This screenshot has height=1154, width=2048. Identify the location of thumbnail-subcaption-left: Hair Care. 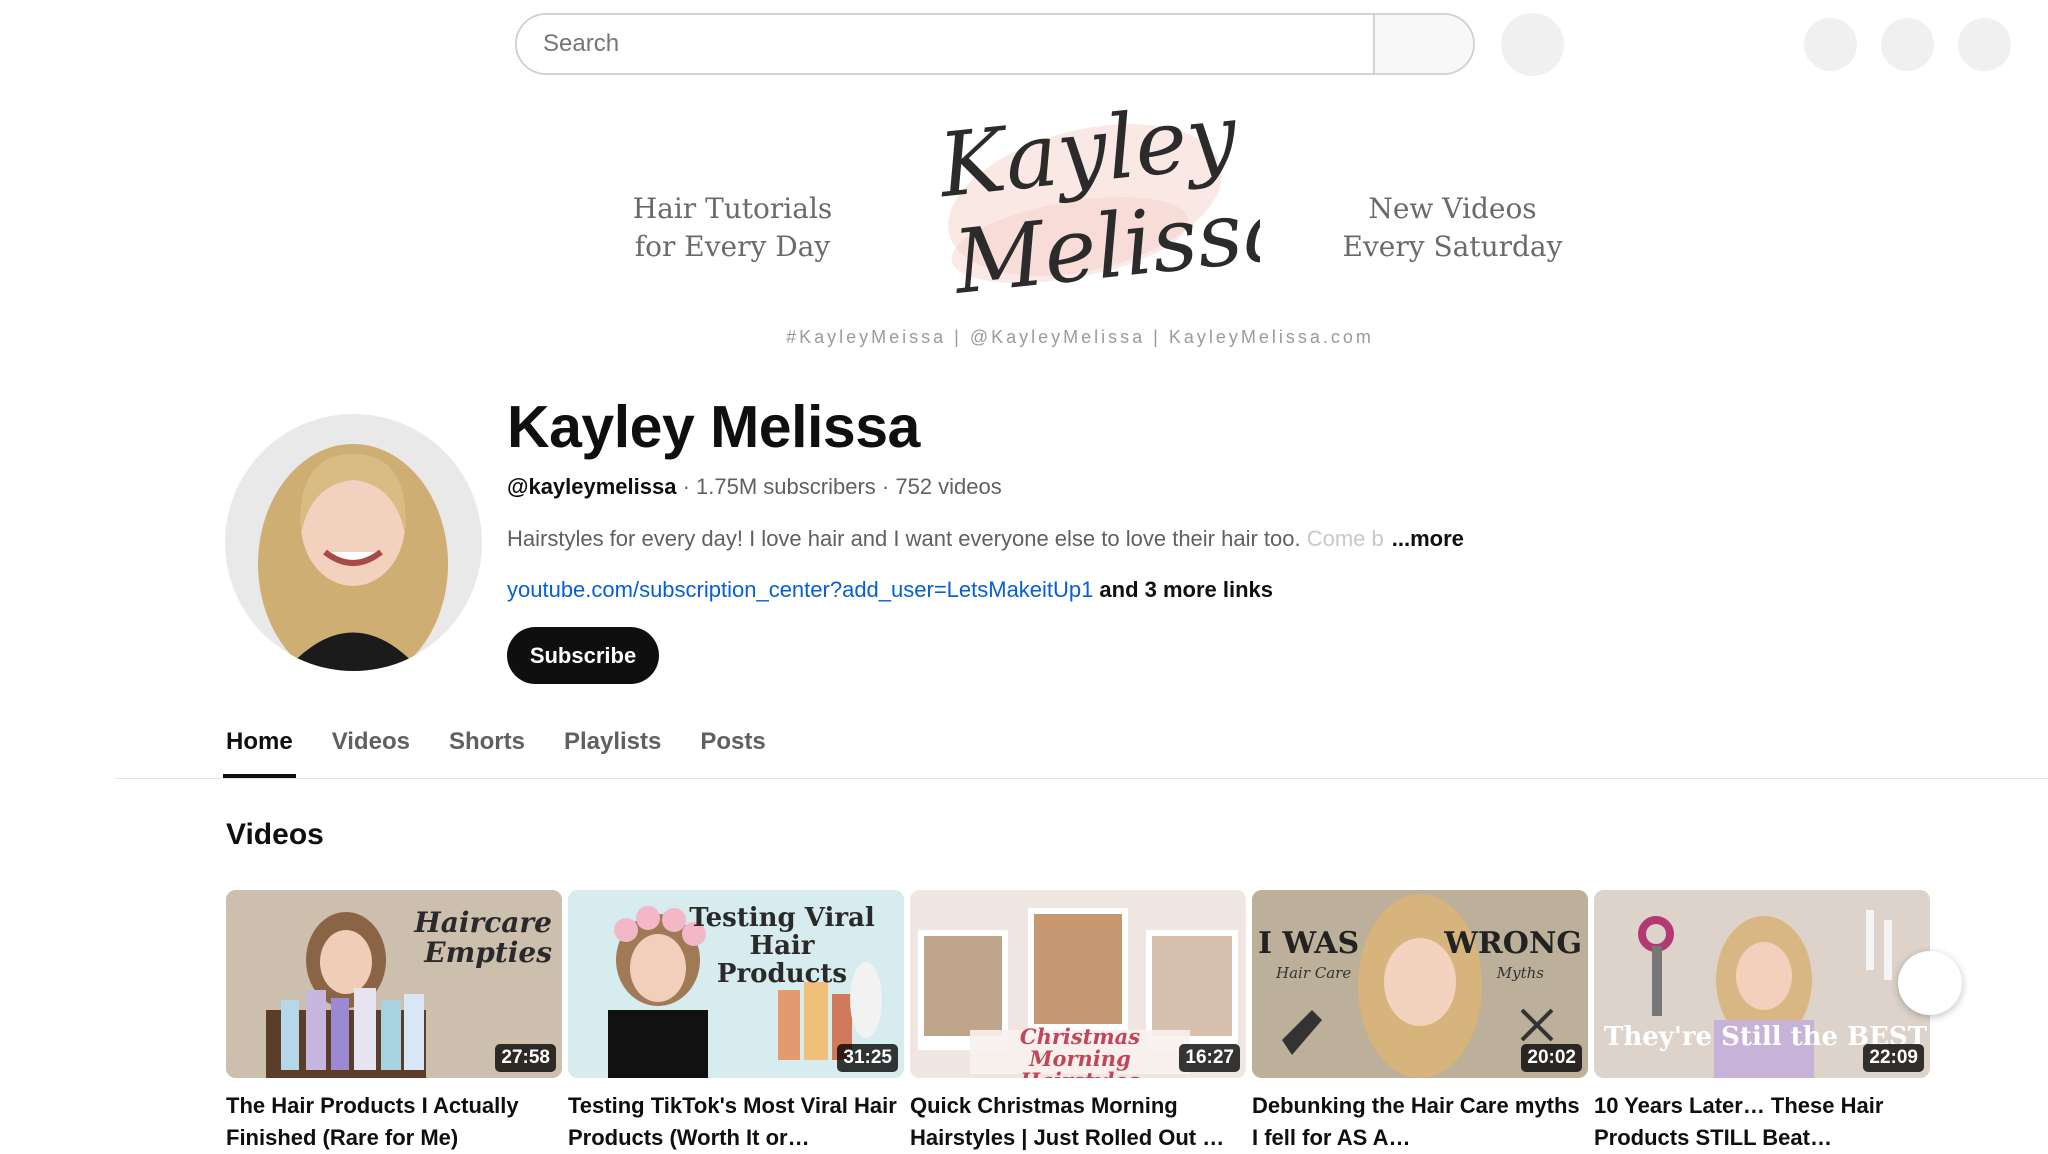
(1314, 973).